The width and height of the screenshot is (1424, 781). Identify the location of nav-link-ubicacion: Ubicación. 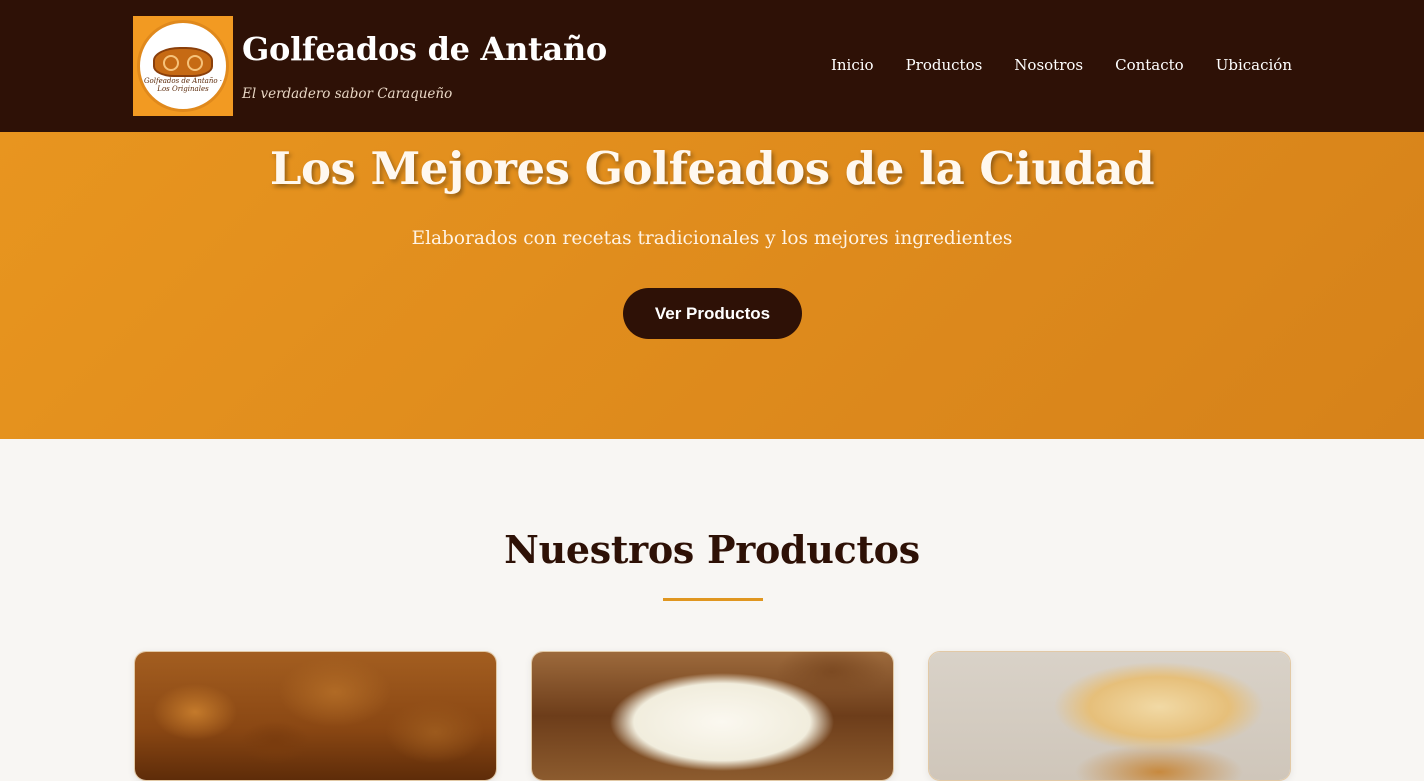
(1254, 65).